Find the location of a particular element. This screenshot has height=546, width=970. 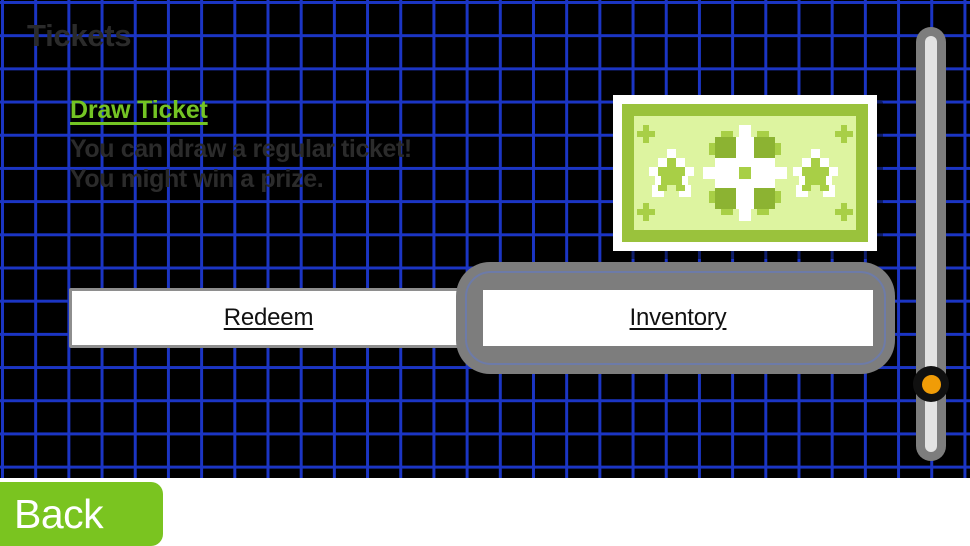

ticket-artwork-image is located at coordinates (745, 173).